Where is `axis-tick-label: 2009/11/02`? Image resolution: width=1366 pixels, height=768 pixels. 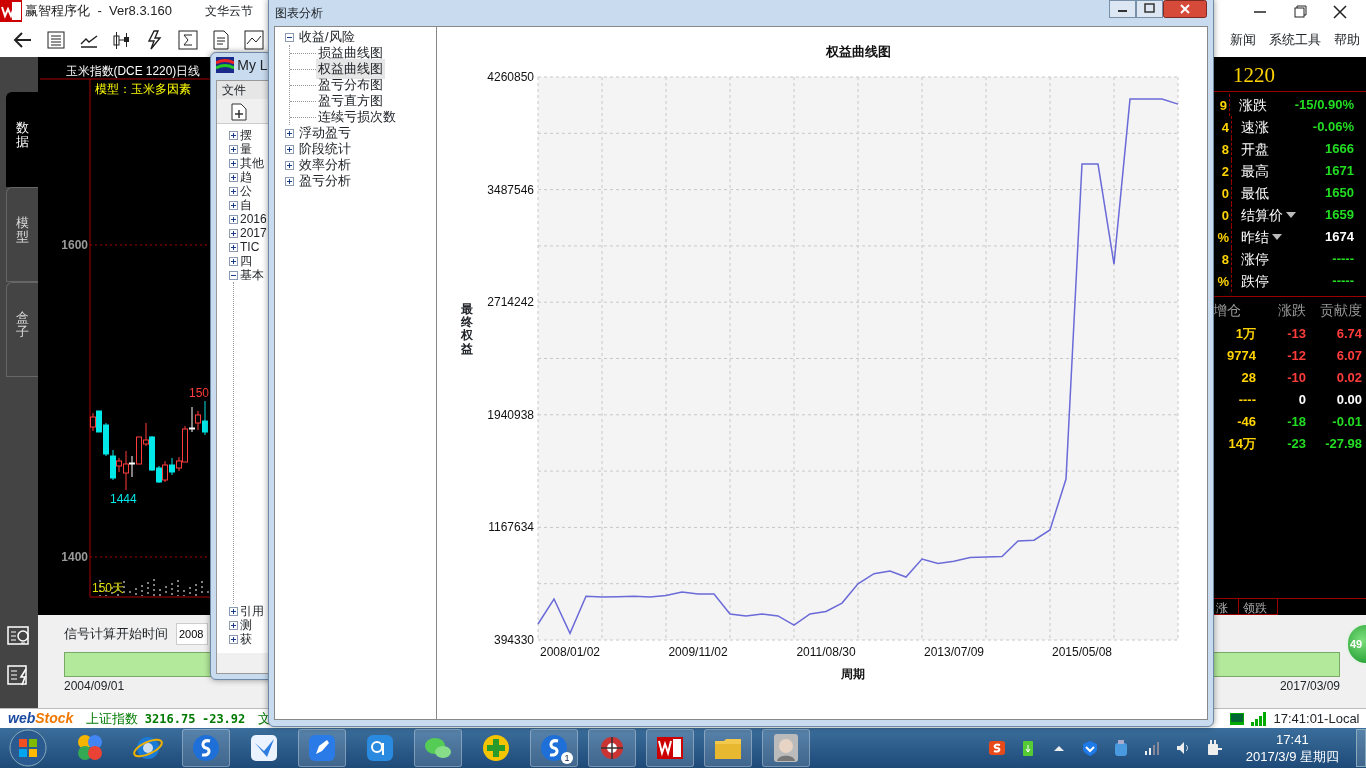 axis-tick-label: 2009/11/02 is located at coordinates (698, 652).